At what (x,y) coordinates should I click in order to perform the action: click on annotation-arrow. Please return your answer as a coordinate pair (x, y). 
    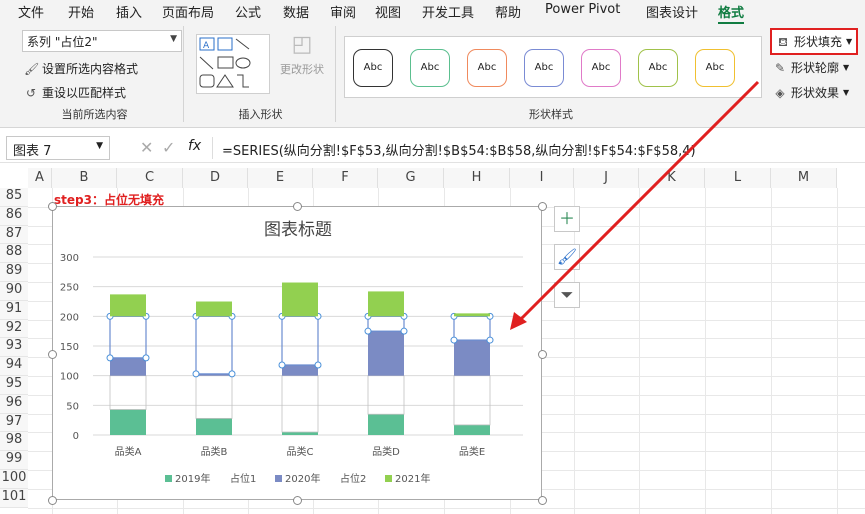
    Looking at the image, I should click on (635, 205).